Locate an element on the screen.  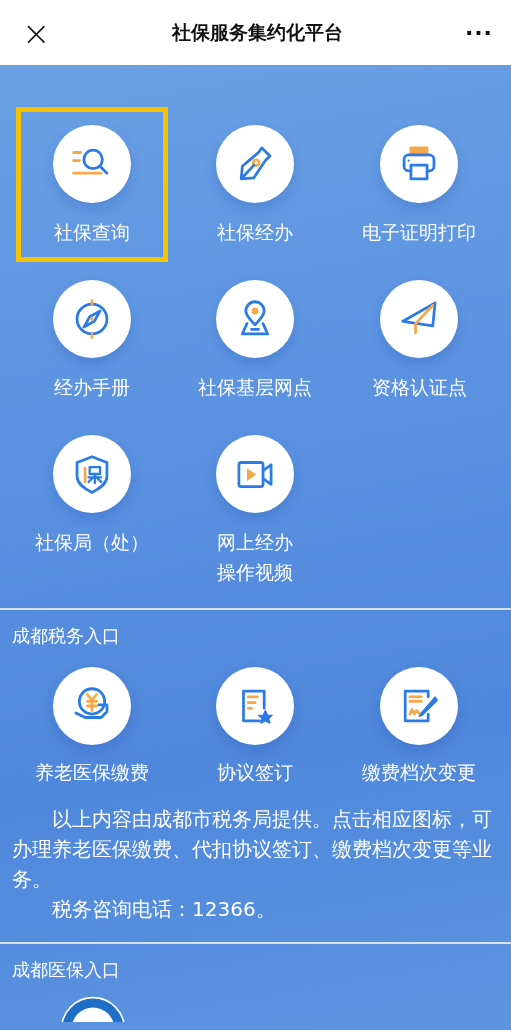
service-tile: 网上经办操作视频 is located at coordinates (255, 508).